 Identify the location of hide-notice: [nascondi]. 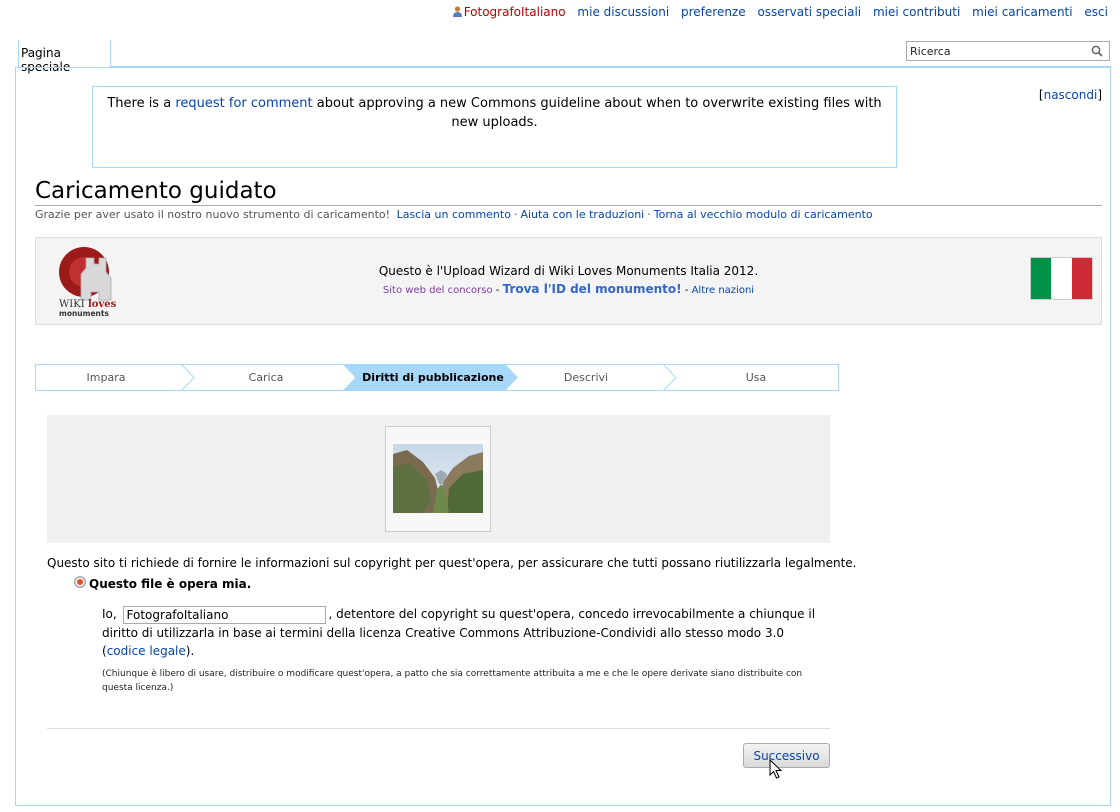
(1070, 95).